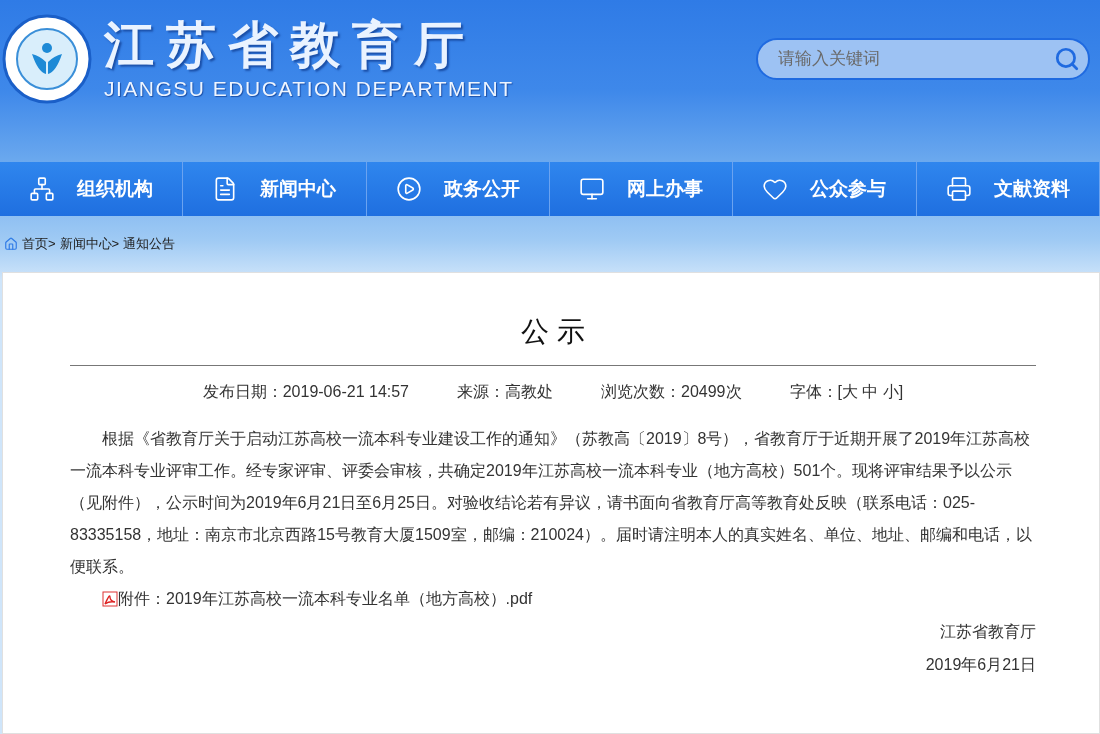 This screenshot has height=734, width=1100. Describe the element at coordinates (505, 392) in the screenshot. I see `article-meta: 来源：高教处` at that location.